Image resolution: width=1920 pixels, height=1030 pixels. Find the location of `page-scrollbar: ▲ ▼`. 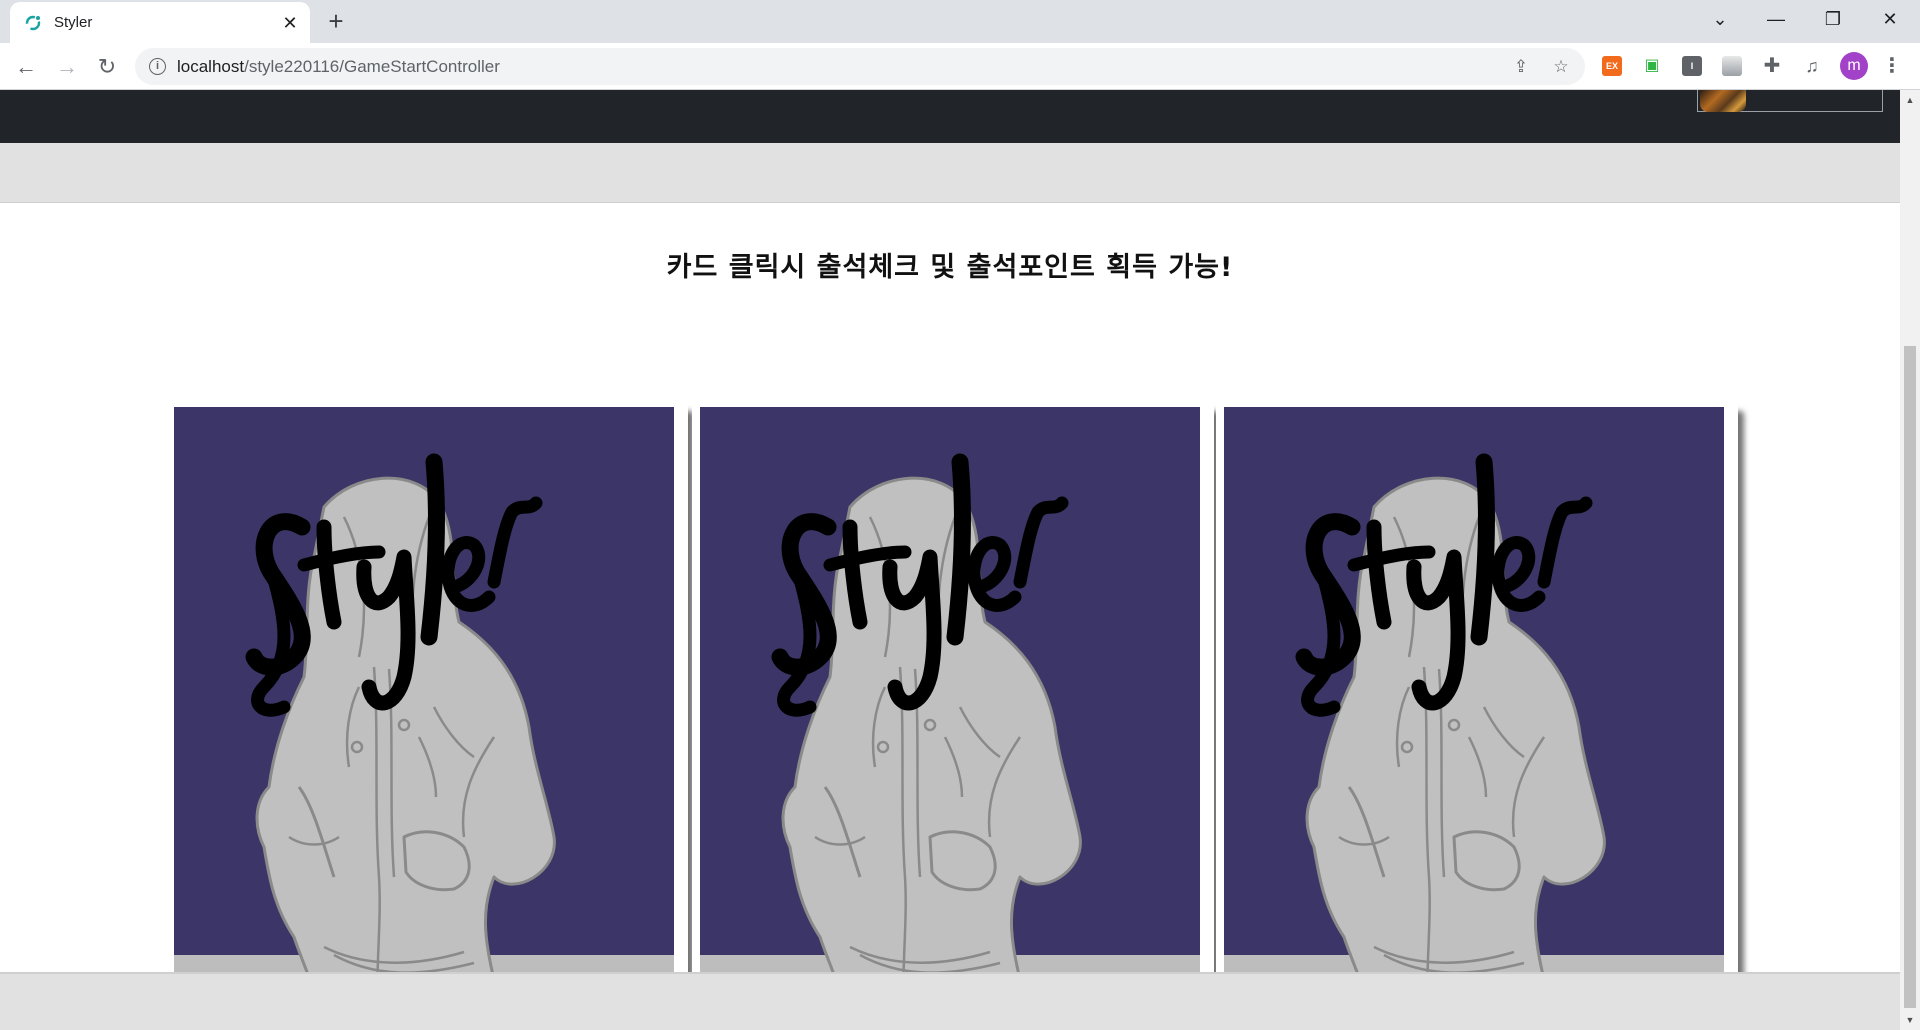

page-scrollbar: ▲ ▼ is located at coordinates (1910, 560).